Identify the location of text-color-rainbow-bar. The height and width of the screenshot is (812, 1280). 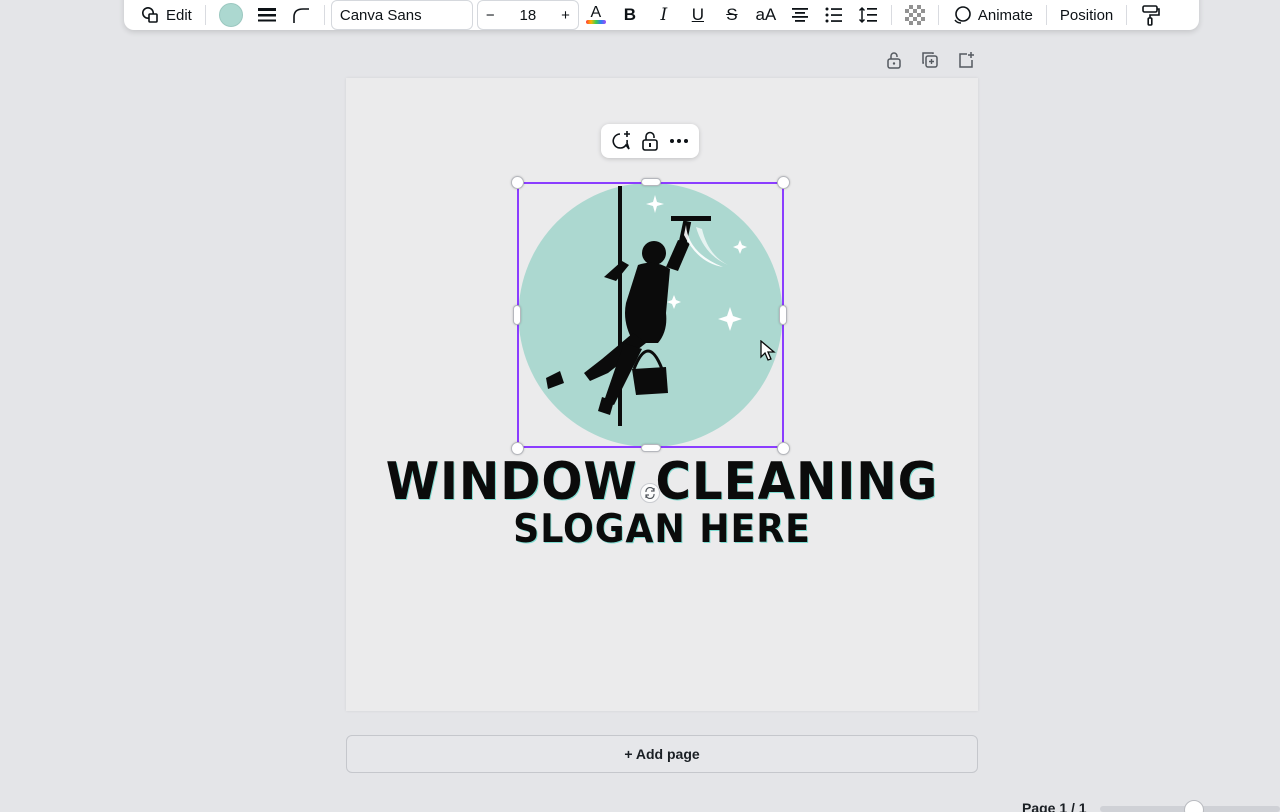
(595, 22).